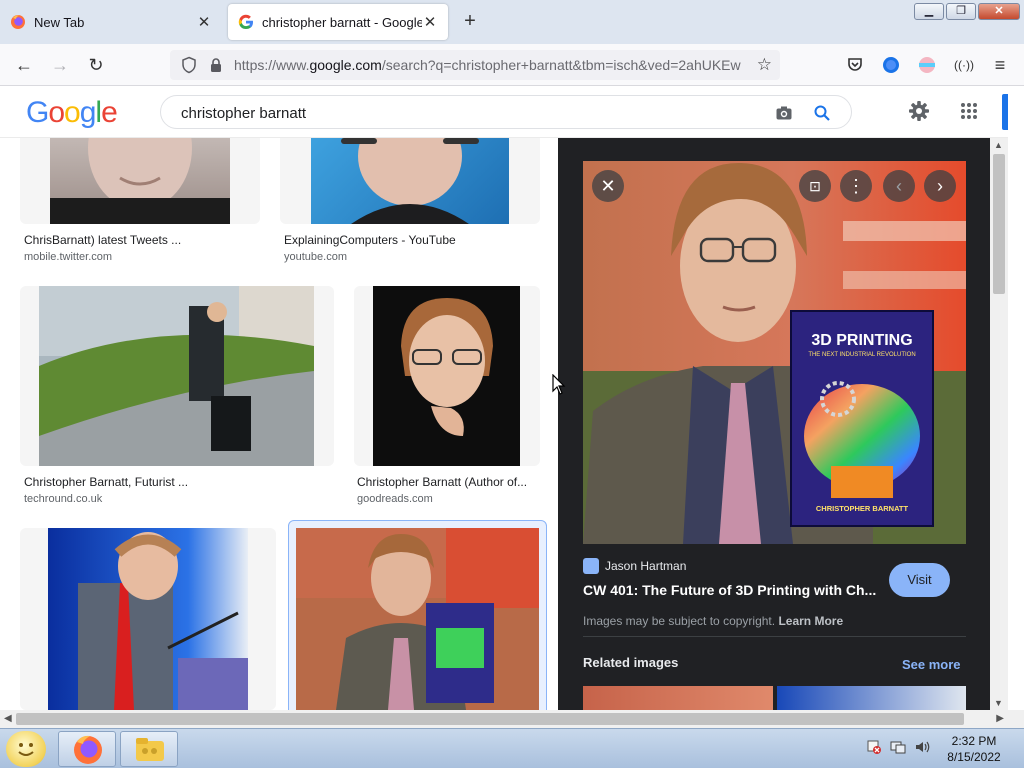 Image resolution: width=1024 pixels, height=768 pixels. I want to click on result-source: youtube.com, so click(315, 257).